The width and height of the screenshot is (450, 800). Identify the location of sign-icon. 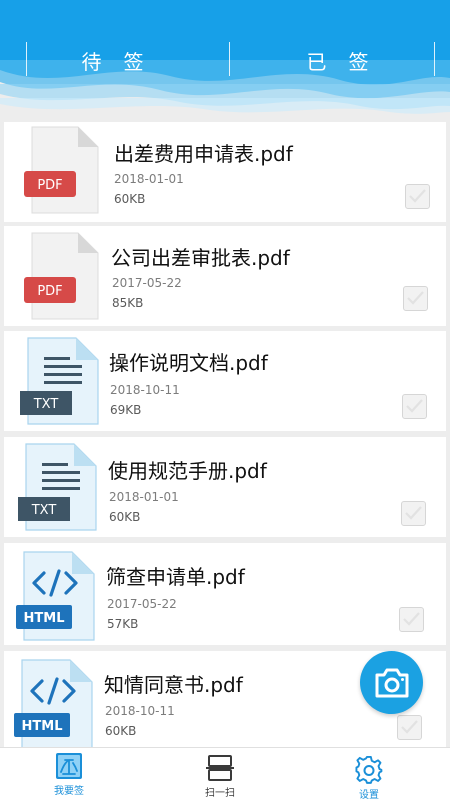
(69, 766).